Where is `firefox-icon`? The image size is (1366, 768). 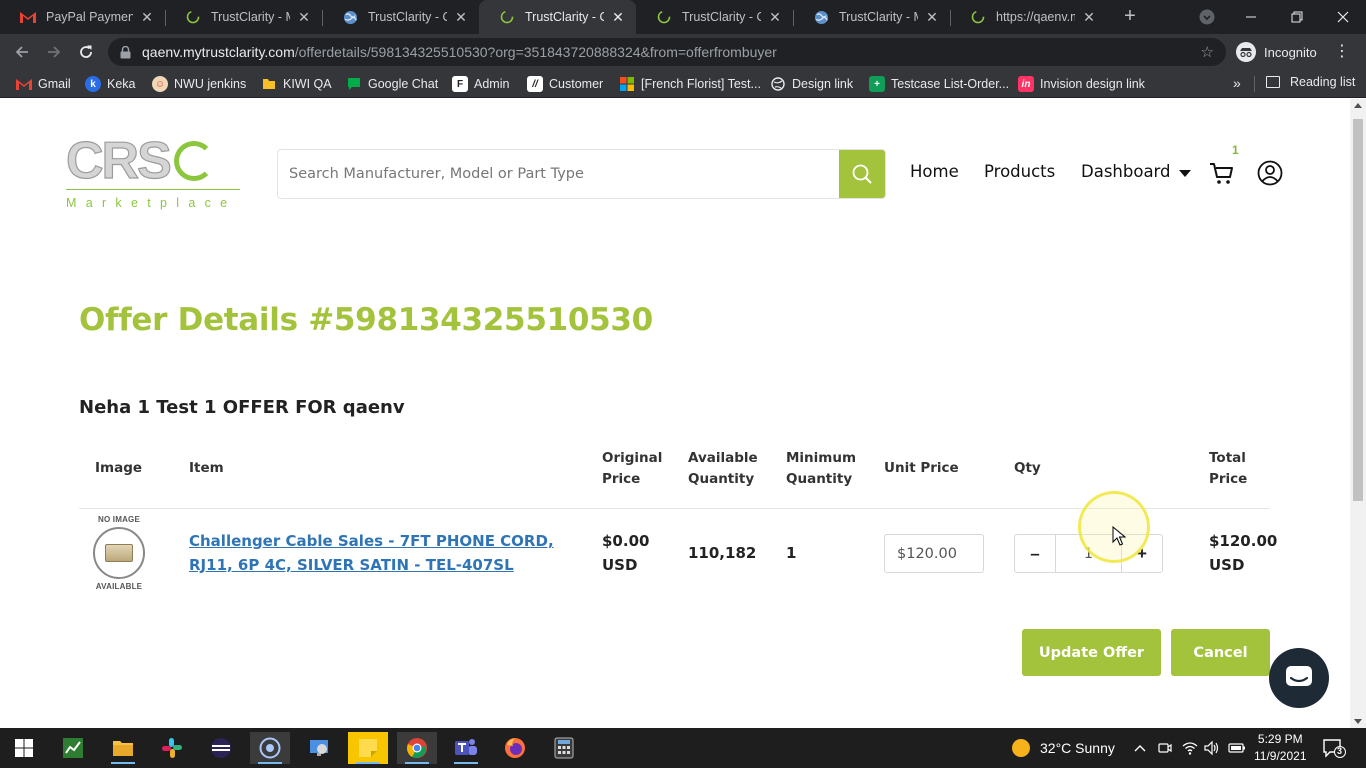
firefox-icon is located at coordinates (515, 748).